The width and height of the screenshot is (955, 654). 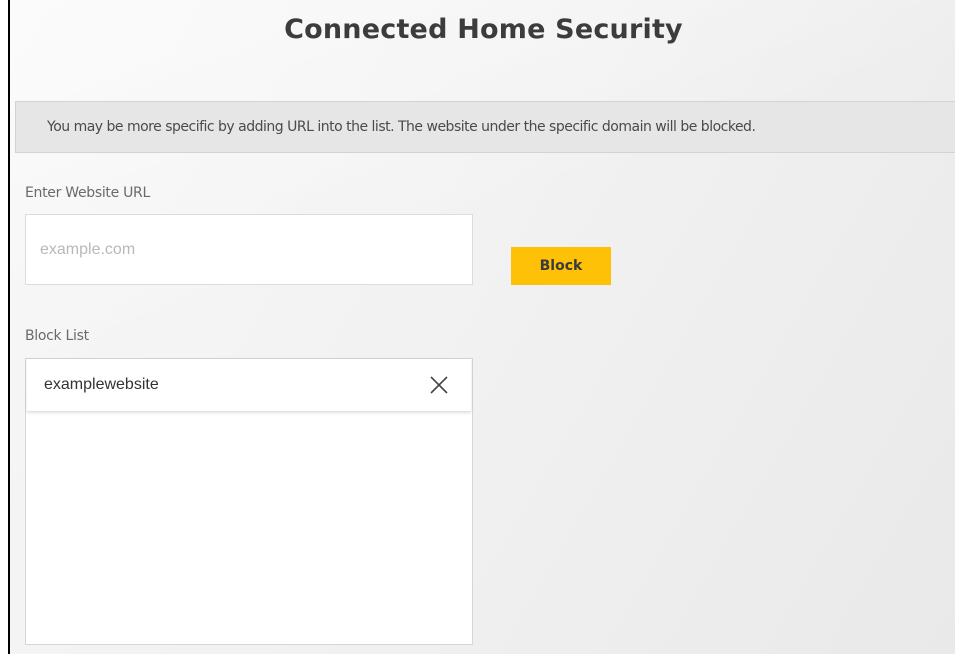 What do you see at coordinates (57, 336) in the screenshot?
I see `block-list-label: Block List` at bounding box center [57, 336].